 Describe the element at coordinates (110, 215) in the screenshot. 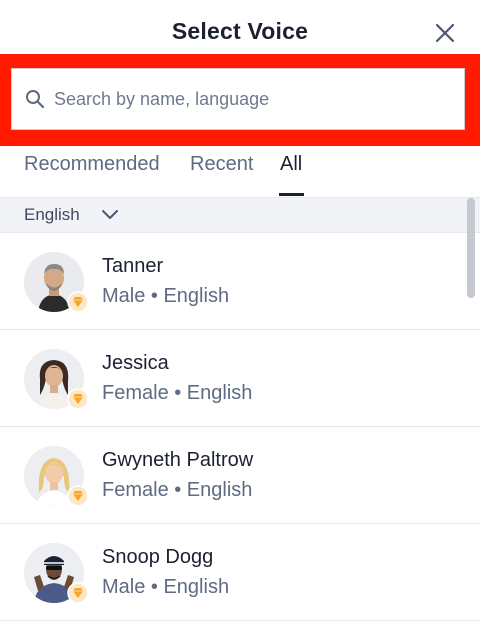

I see `chevron-down-icon` at that location.